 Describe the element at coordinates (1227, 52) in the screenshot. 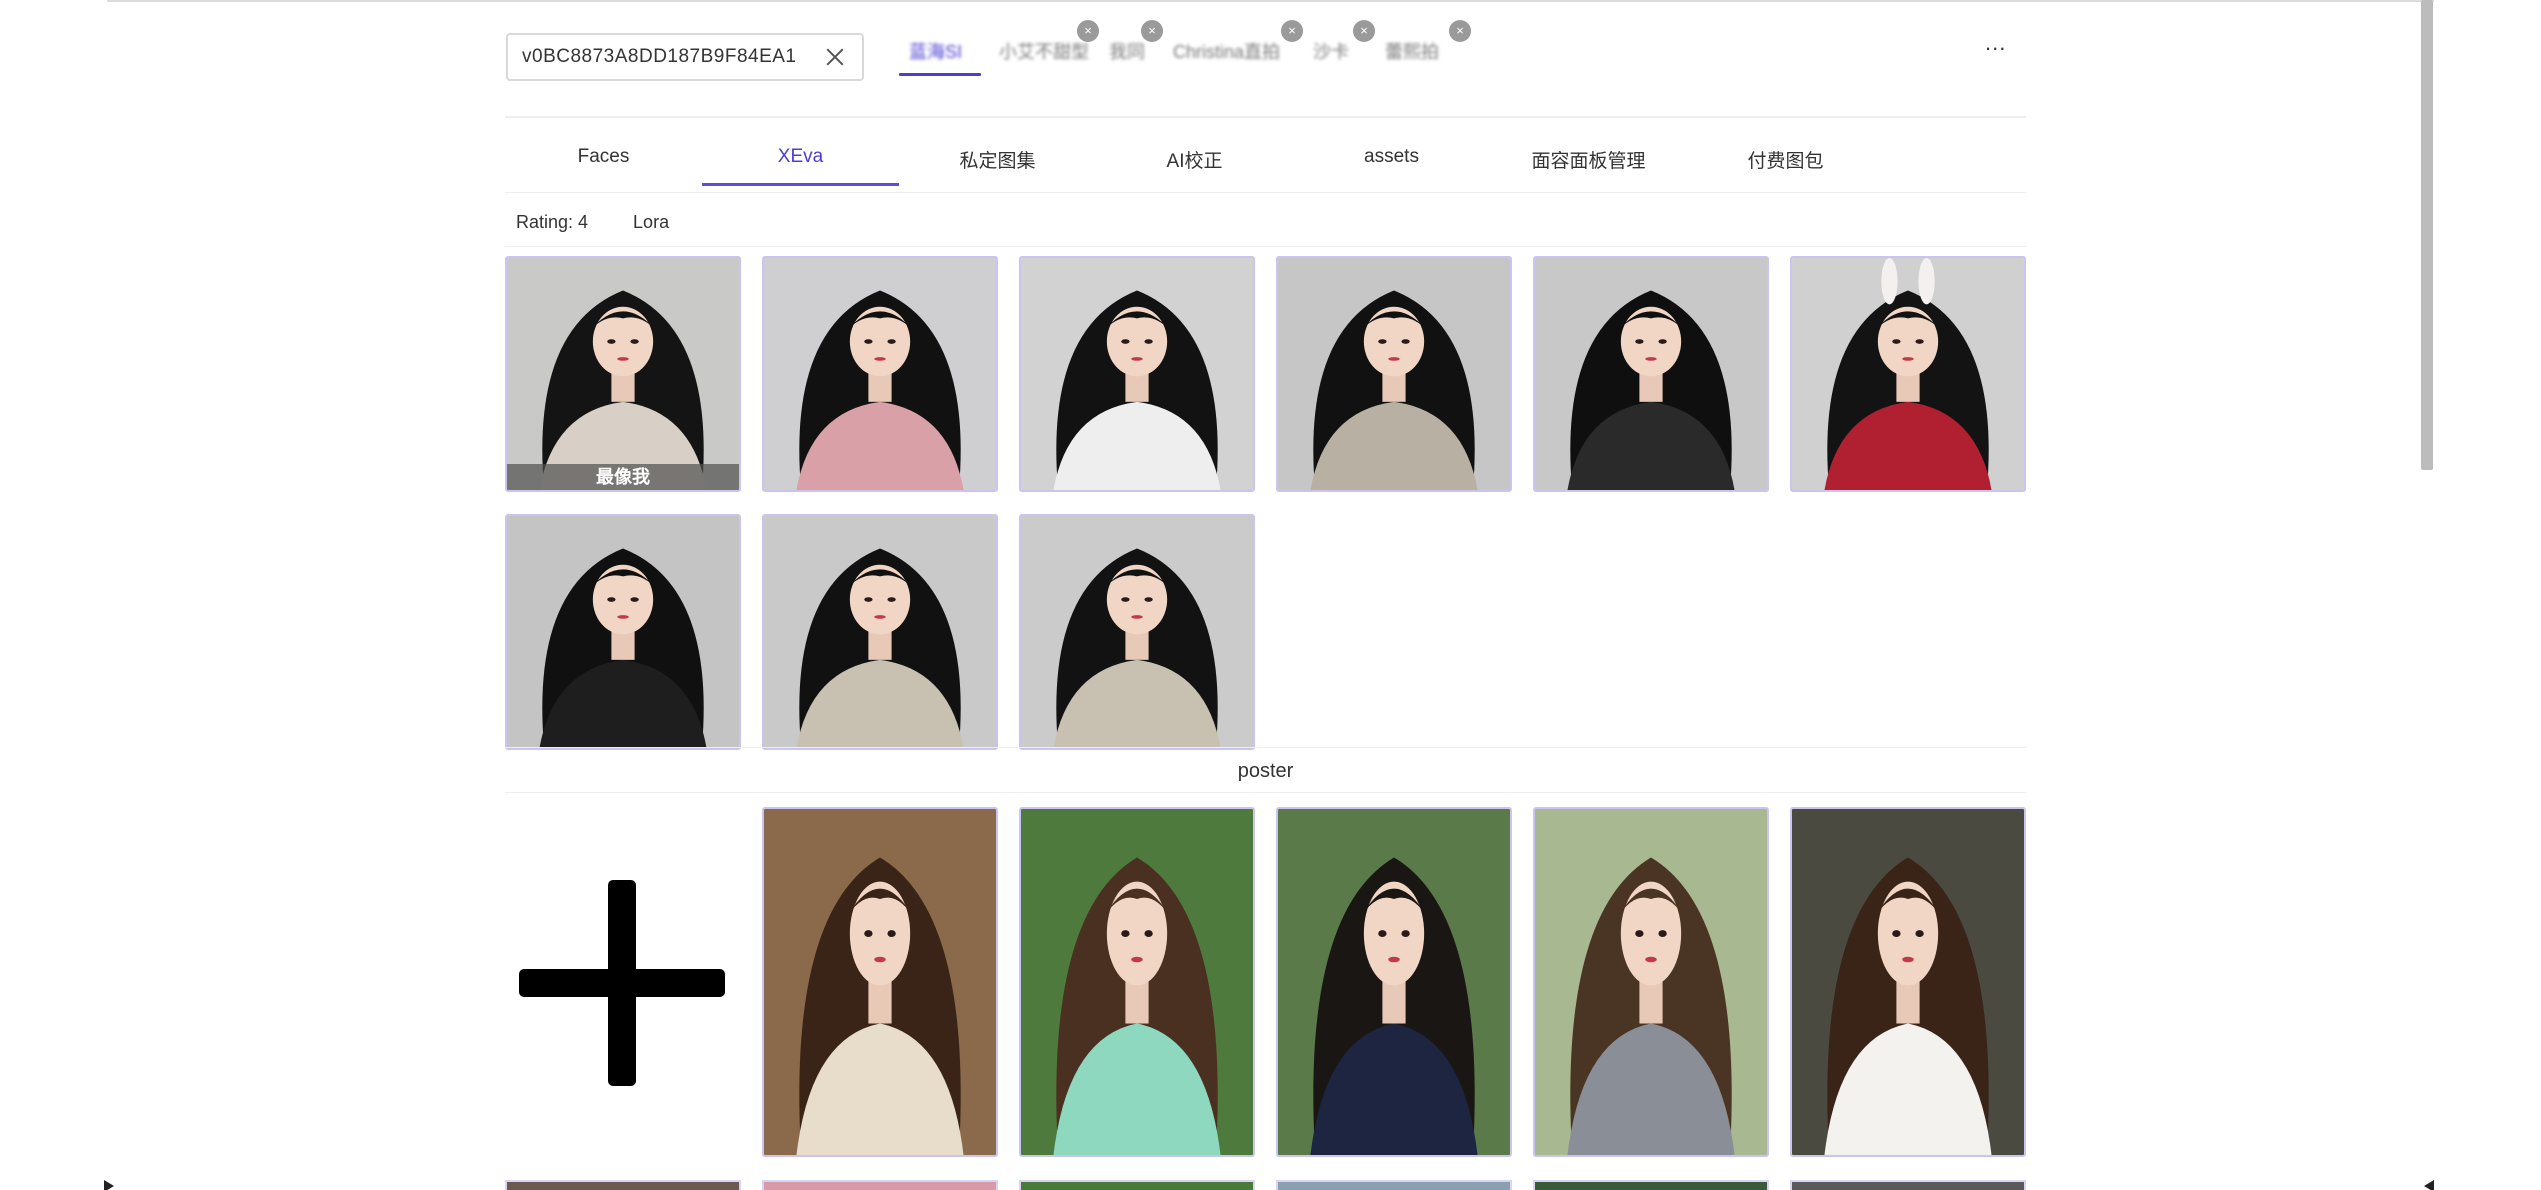

I see `profile-tab-label: Christina直拍` at that location.